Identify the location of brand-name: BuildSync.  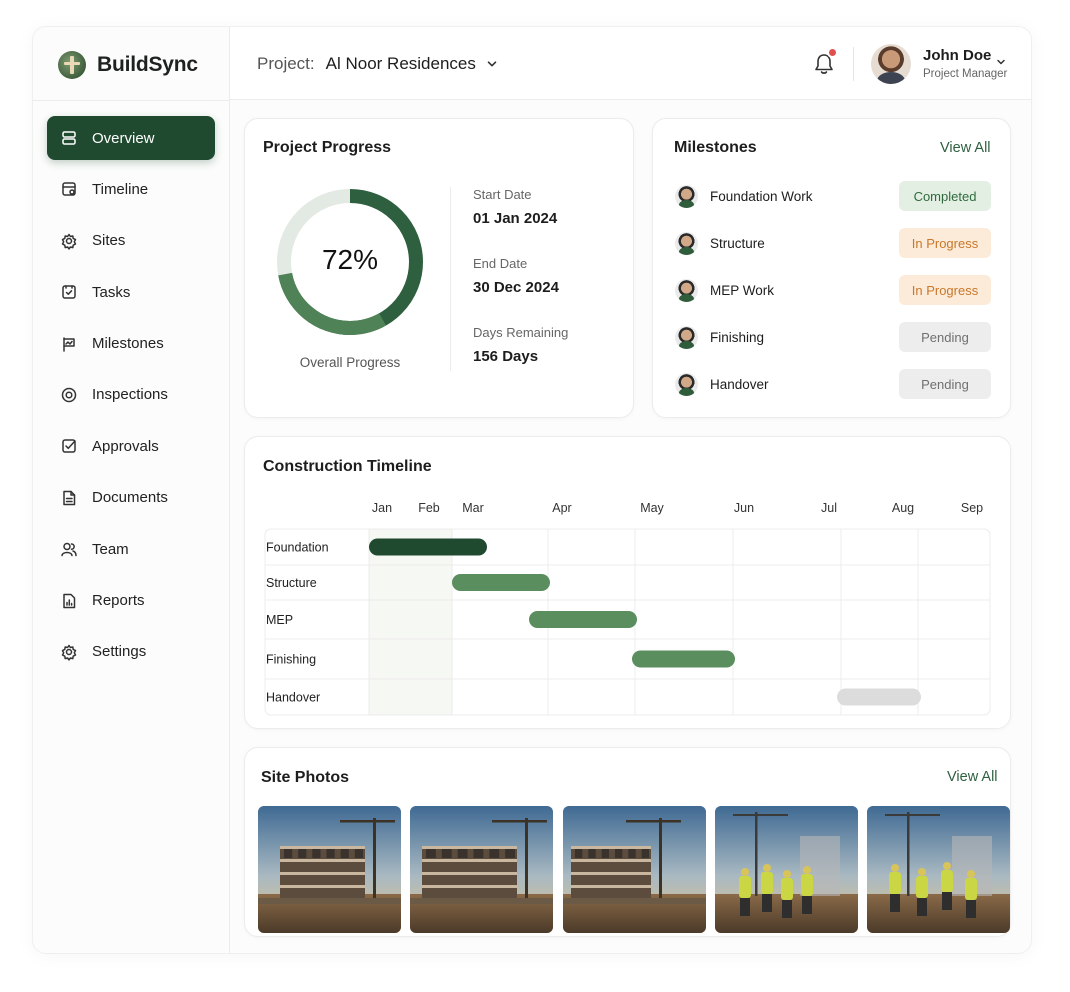
(147, 64).